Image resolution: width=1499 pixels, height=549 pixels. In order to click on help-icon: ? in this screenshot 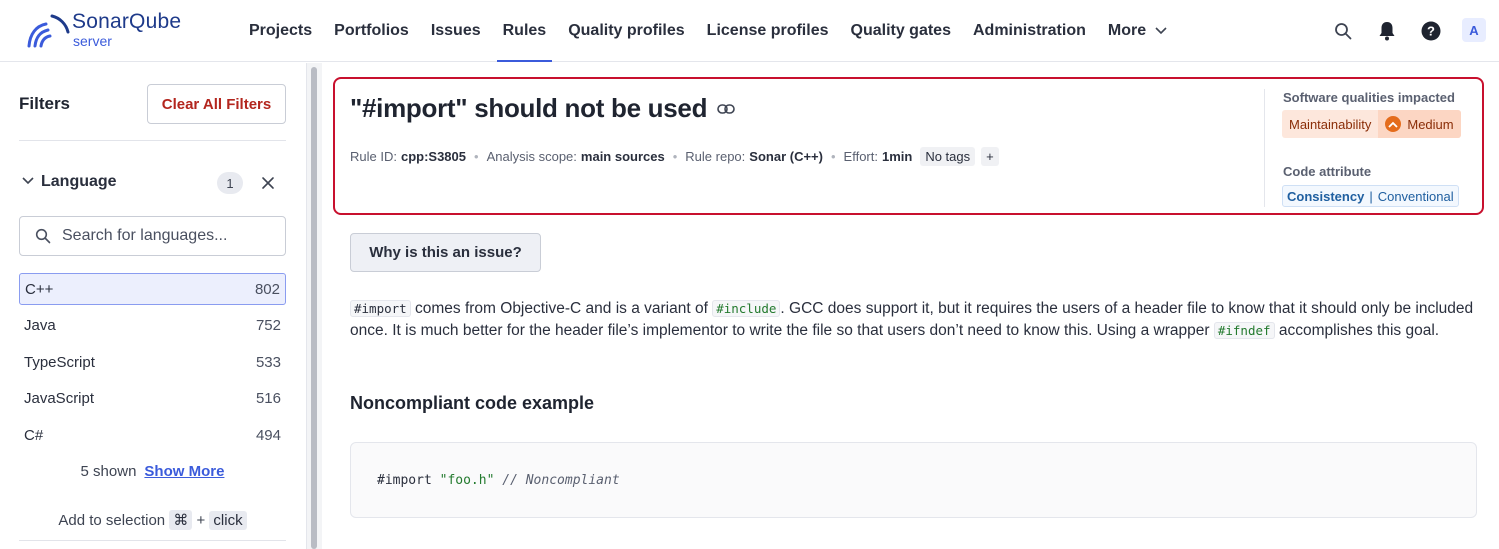, I will do `click(1431, 31)`.